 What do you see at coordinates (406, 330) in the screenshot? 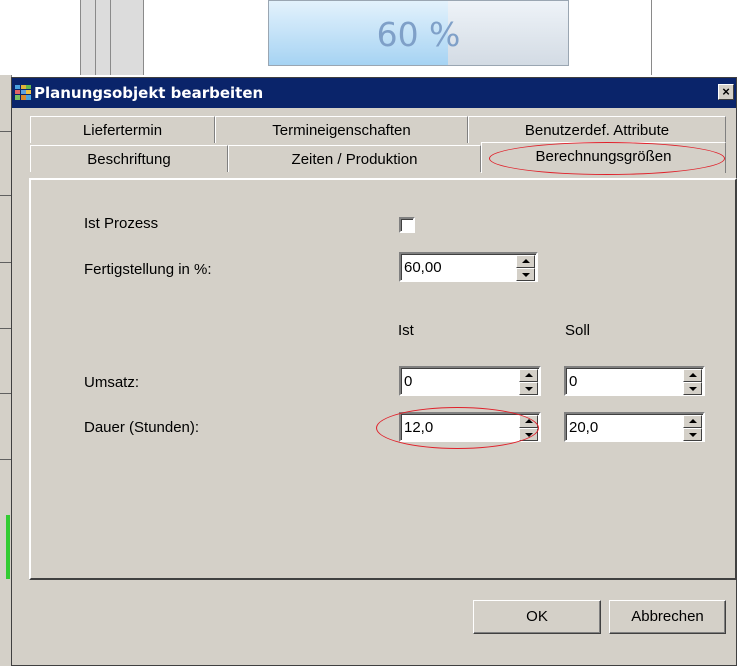
I see `column-header-ist: Ist` at bounding box center [406, 330].